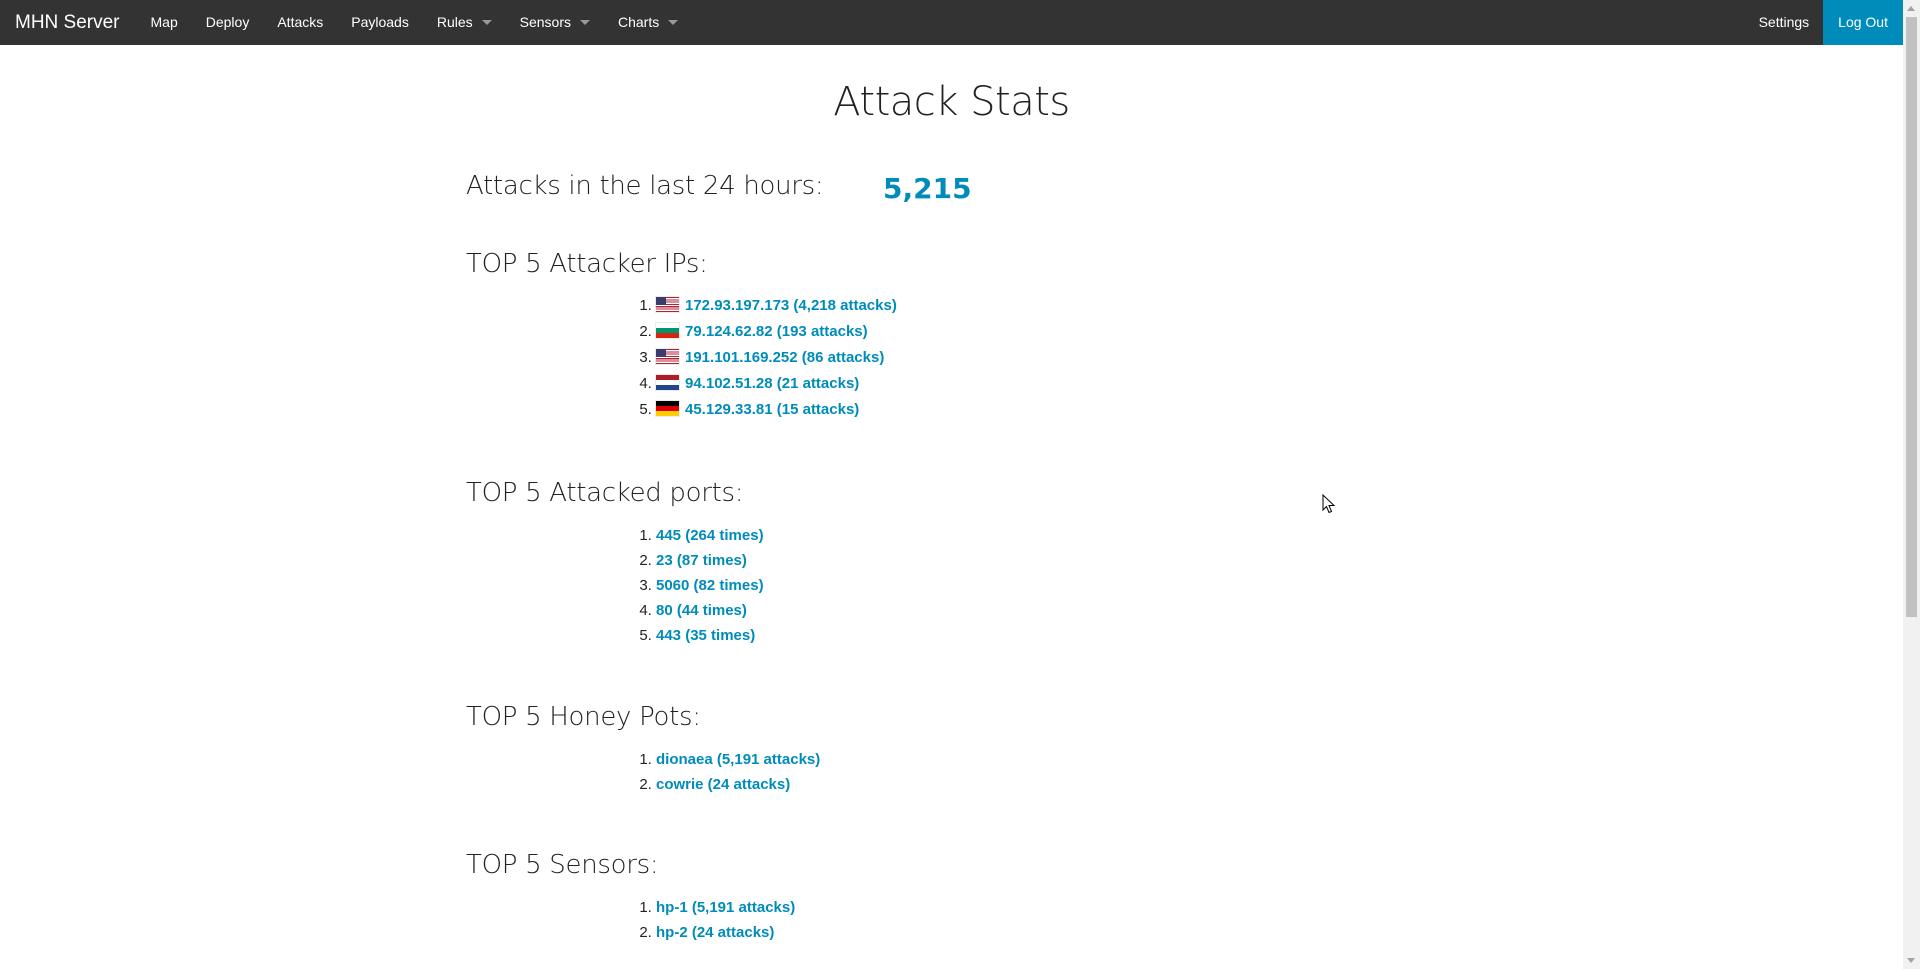 The image size is (1920, 969). Describe the element at coordinates (562, 865) in the screenshot. I see `top-sensors-heading: TOP 5 Sensors:` at that location.